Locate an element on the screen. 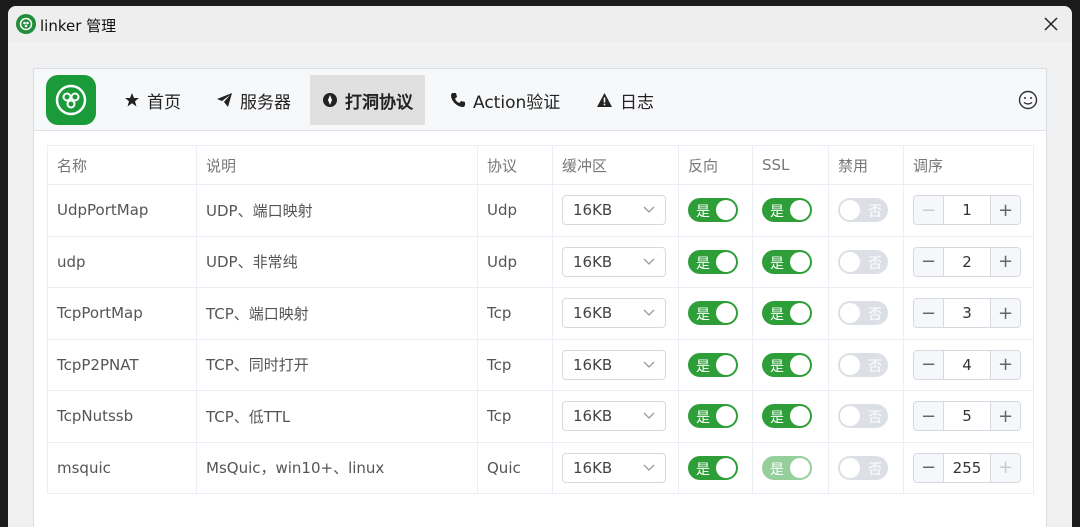 Image resolution: width=1080 pixels, height=527 pixels. order-value: 1 is located at coordinates (967, 210).